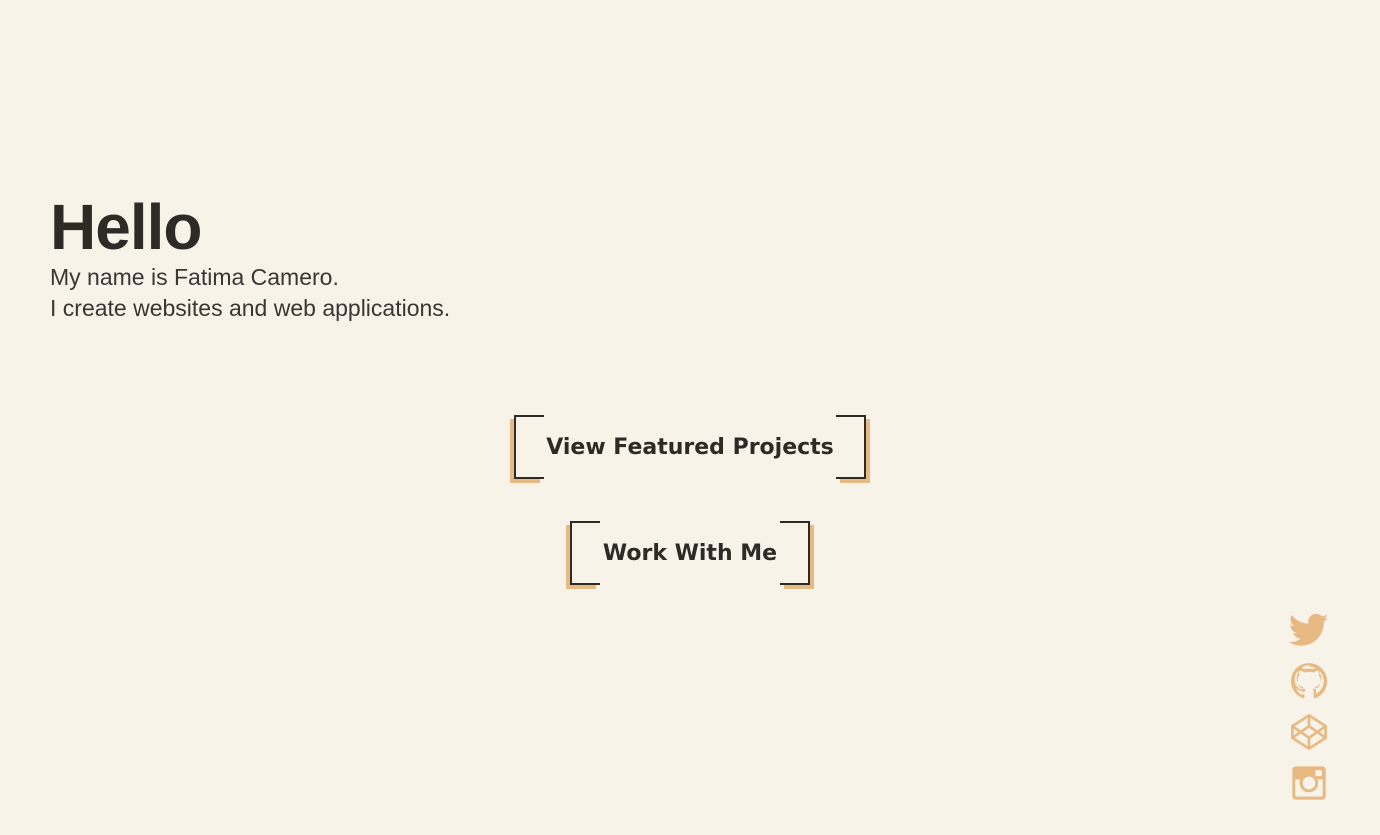  I want to click on instagram-link, so click(1309, 783).